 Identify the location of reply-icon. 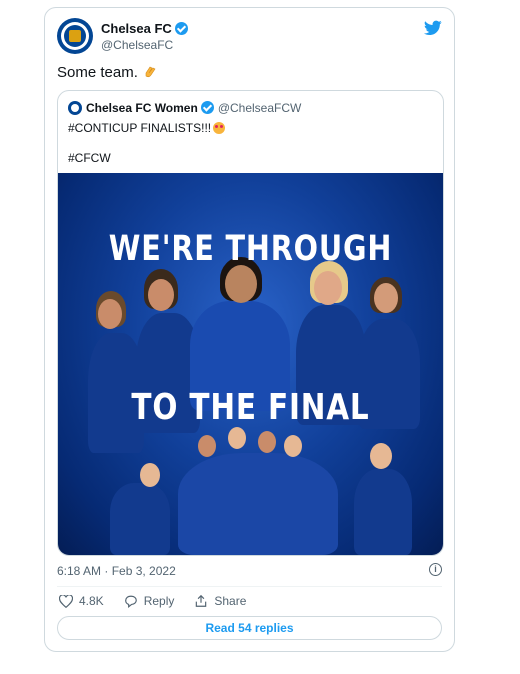
(130, 601).